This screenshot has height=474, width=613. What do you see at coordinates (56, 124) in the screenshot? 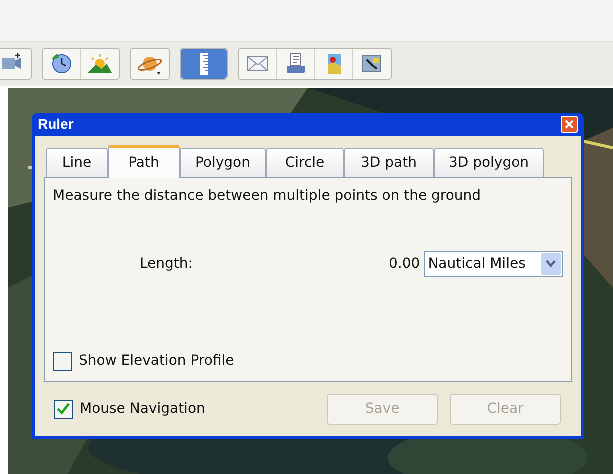
I see `dialog-title: Ruler` at bounding box center [56, 124].